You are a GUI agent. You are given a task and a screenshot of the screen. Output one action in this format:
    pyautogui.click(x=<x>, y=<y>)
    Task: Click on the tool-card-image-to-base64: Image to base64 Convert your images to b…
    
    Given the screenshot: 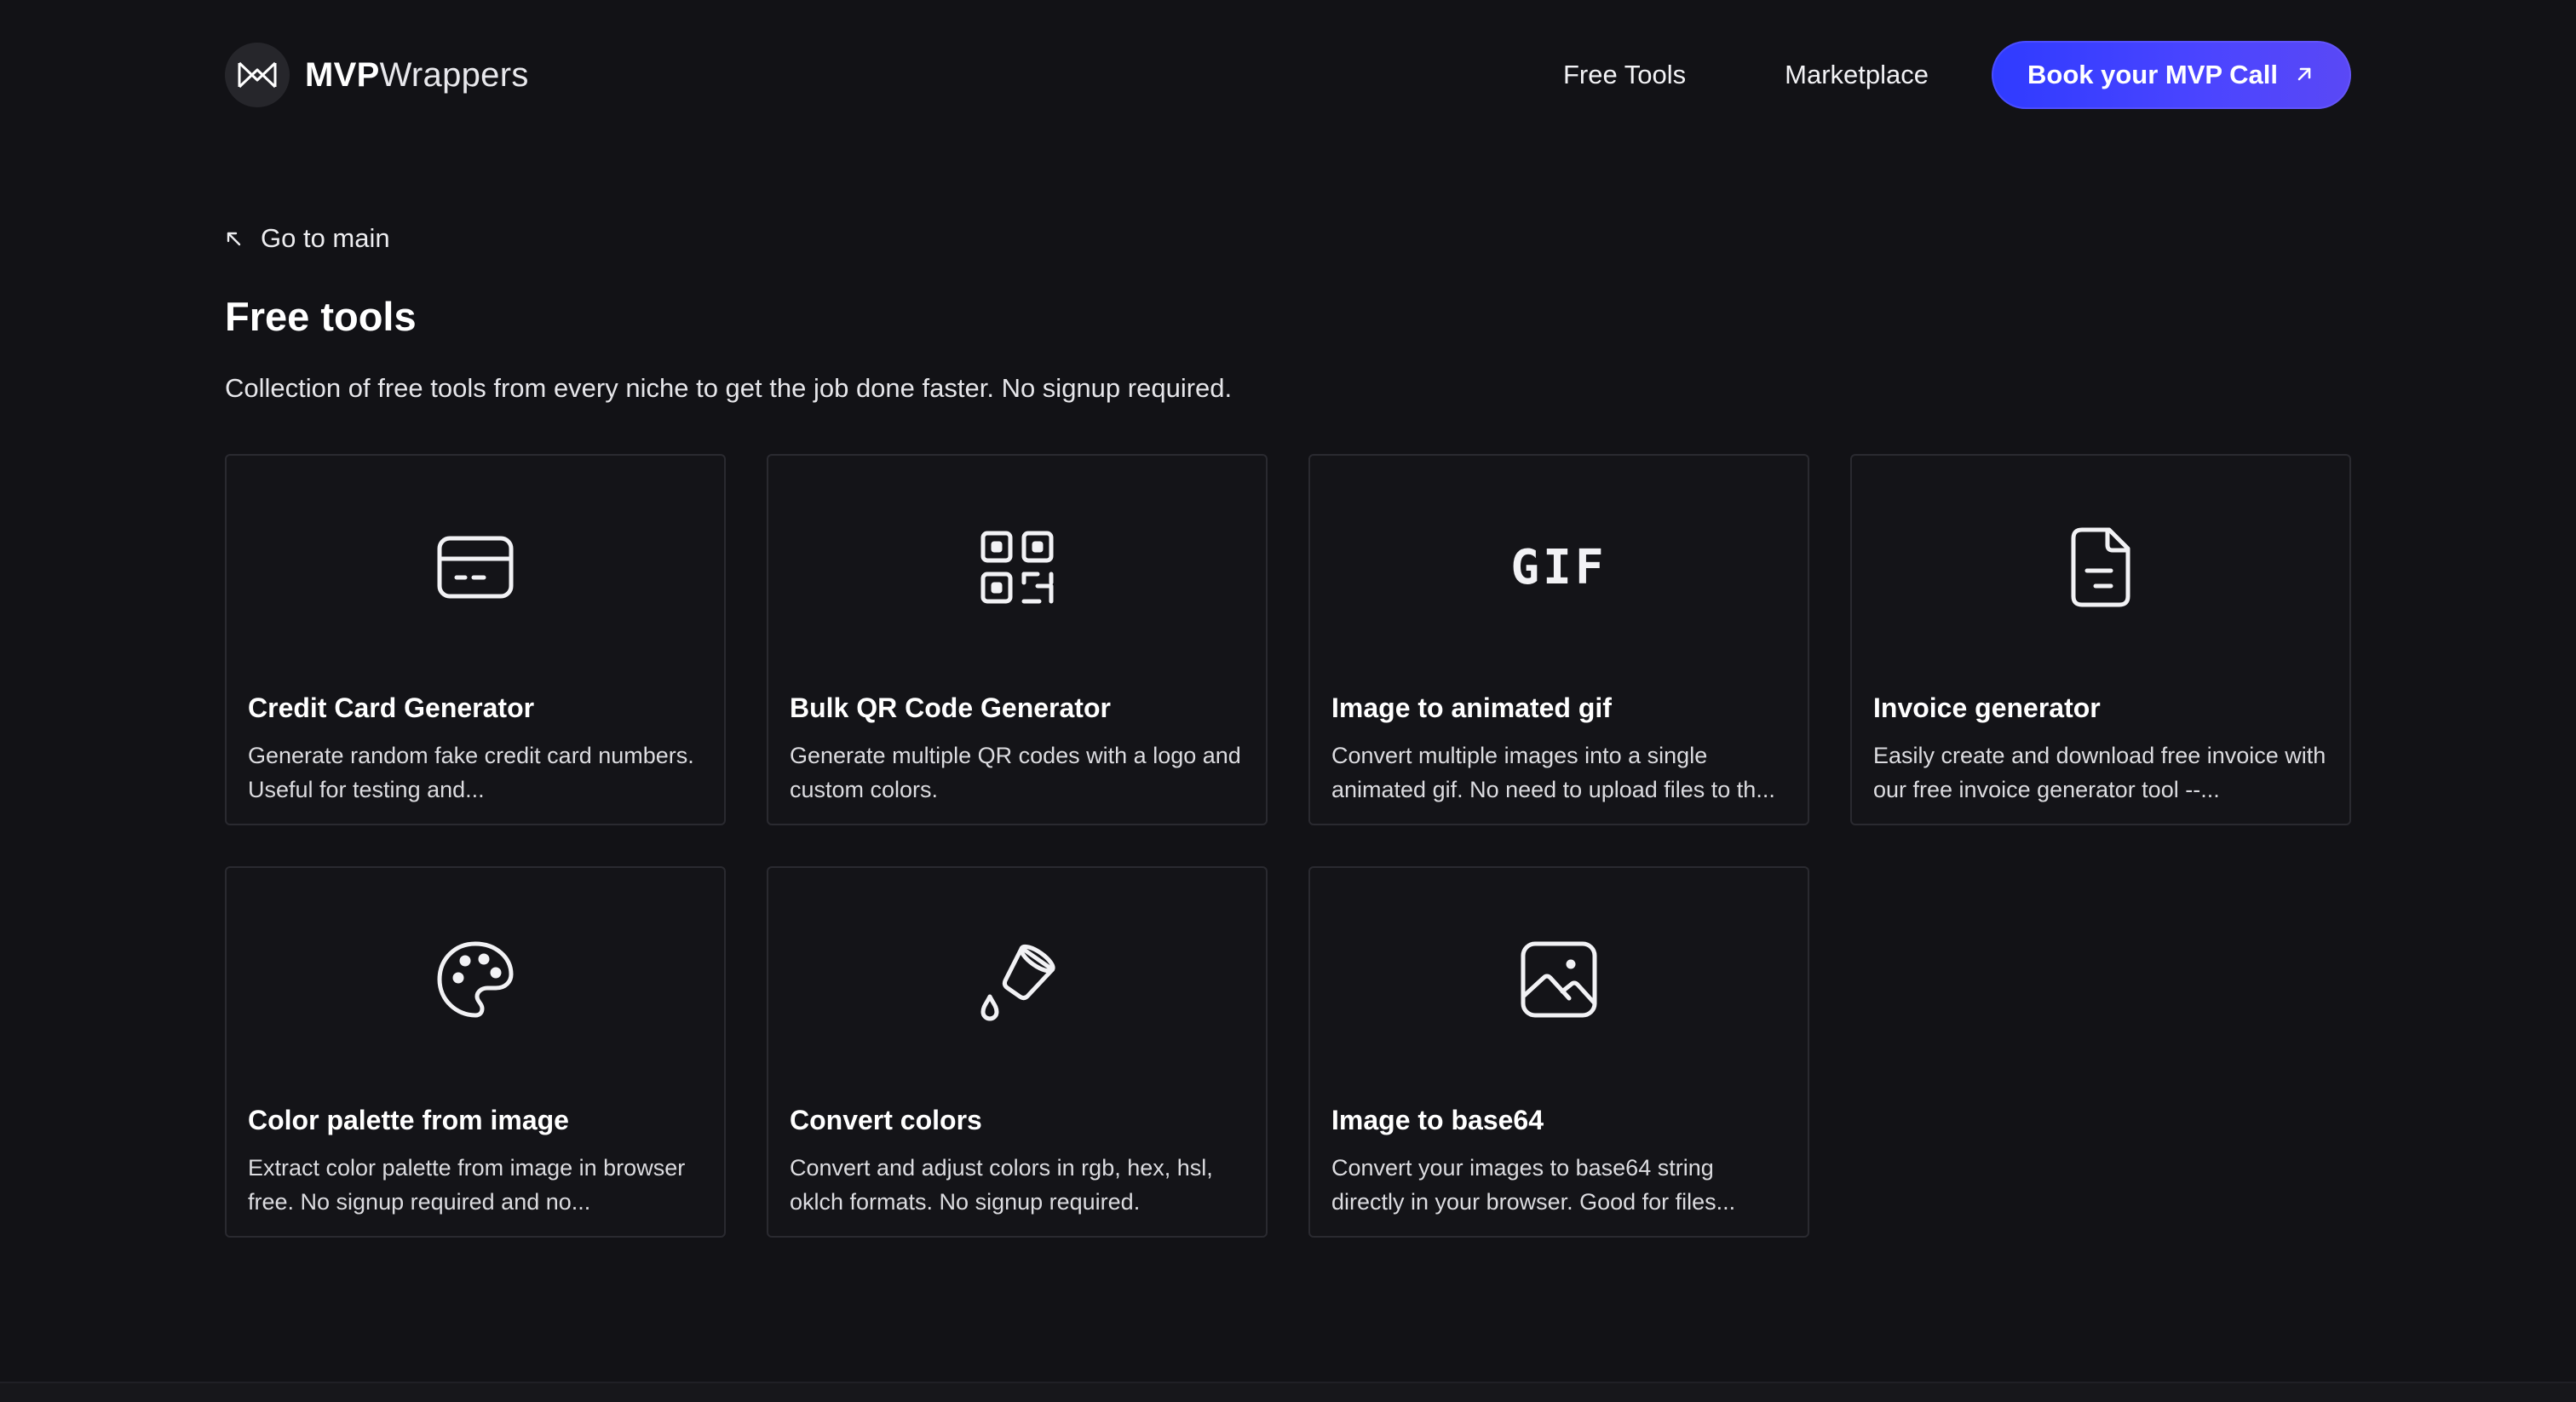 What is the action you would take?
    pyautogui.click(x=1559, y=1052)
    